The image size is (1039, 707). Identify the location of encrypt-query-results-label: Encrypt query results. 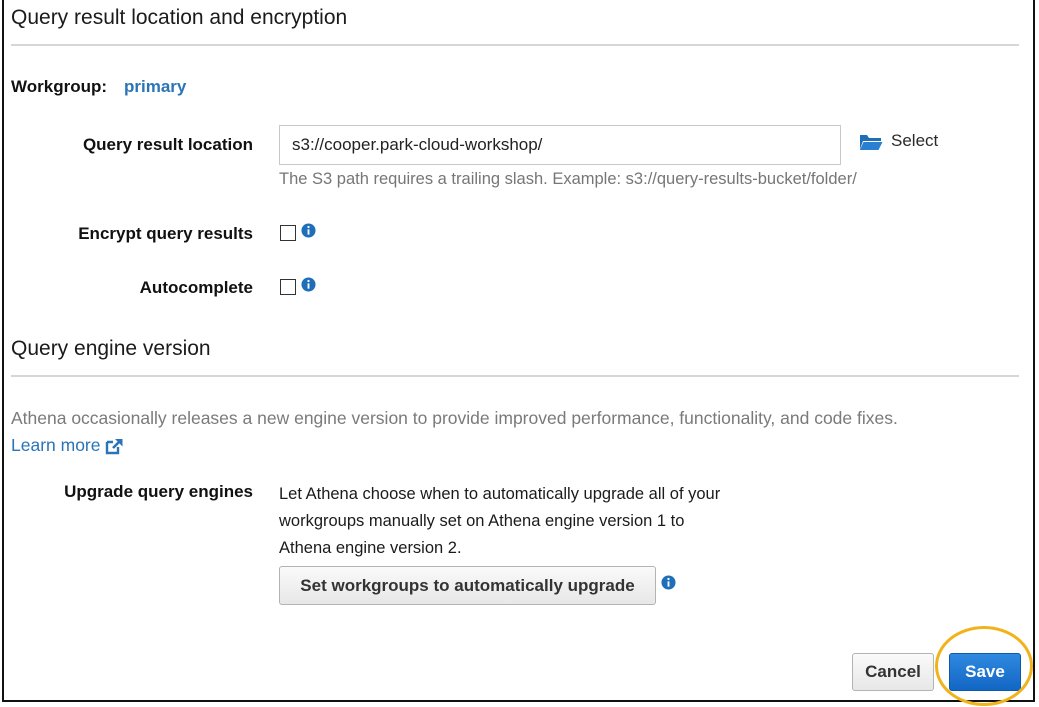
(165, 233).